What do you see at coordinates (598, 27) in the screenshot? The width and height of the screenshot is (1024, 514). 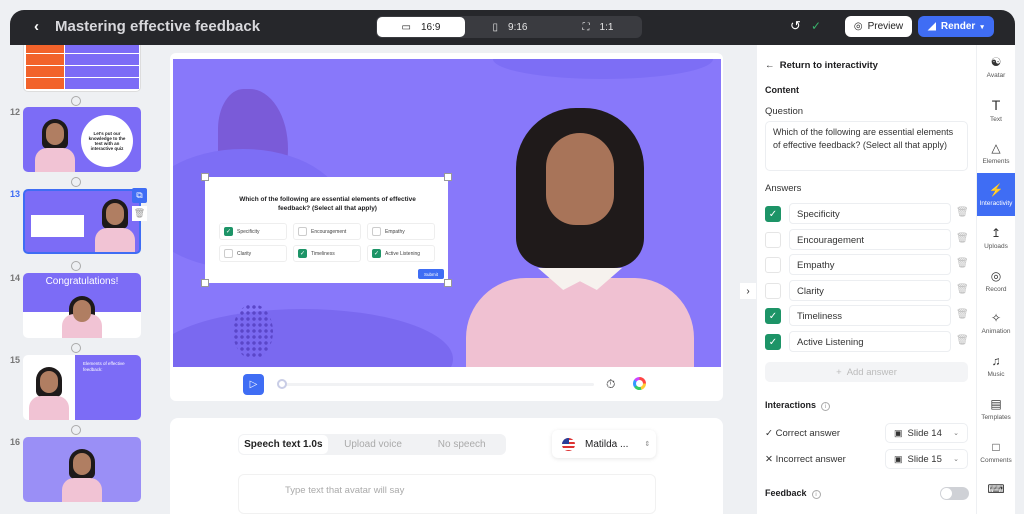 I see `ratio-1-1: ⛶ 1:1` at bounding box center [598, 27].